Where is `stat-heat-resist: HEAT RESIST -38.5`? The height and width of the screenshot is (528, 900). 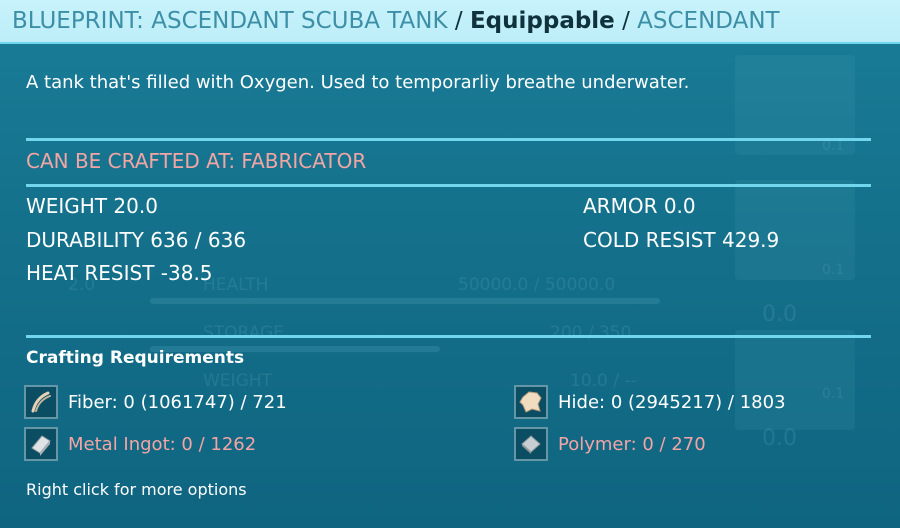
stat-heat-resist: HEAT RESIST -38.5 is located at coordinates (119, 273).